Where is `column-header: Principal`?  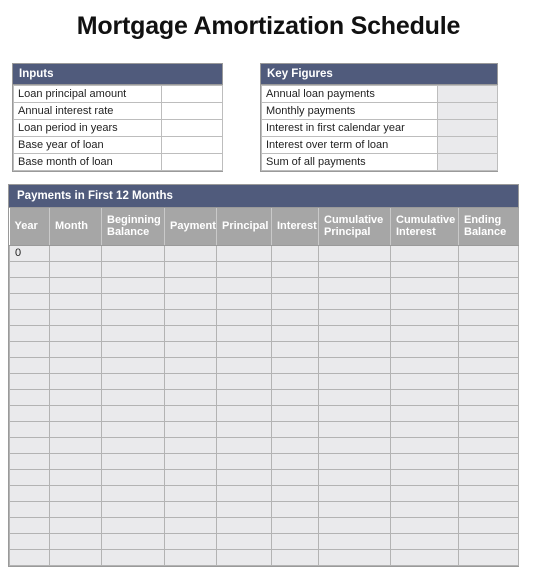
column-header: Principal is located at coordinates (244, 227).